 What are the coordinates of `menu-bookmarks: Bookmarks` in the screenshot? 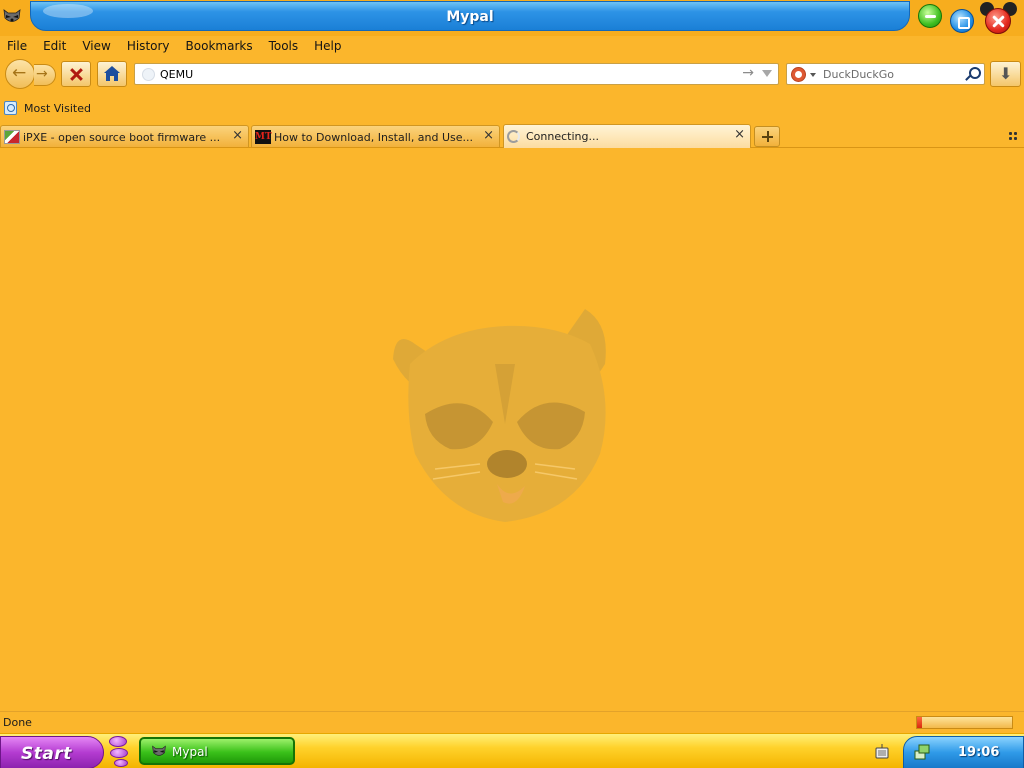 It's located at (219, 46).